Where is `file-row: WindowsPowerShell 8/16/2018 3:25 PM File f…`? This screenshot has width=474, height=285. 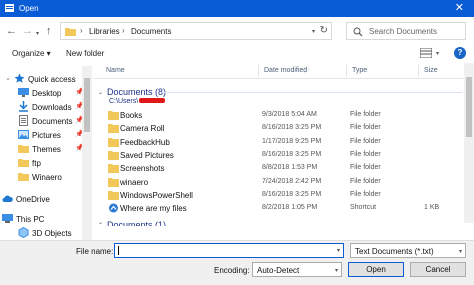 file-row: WindowsPowerShell 8/16/2018 3:25 PM File f… is located at coordinates (279, 195).